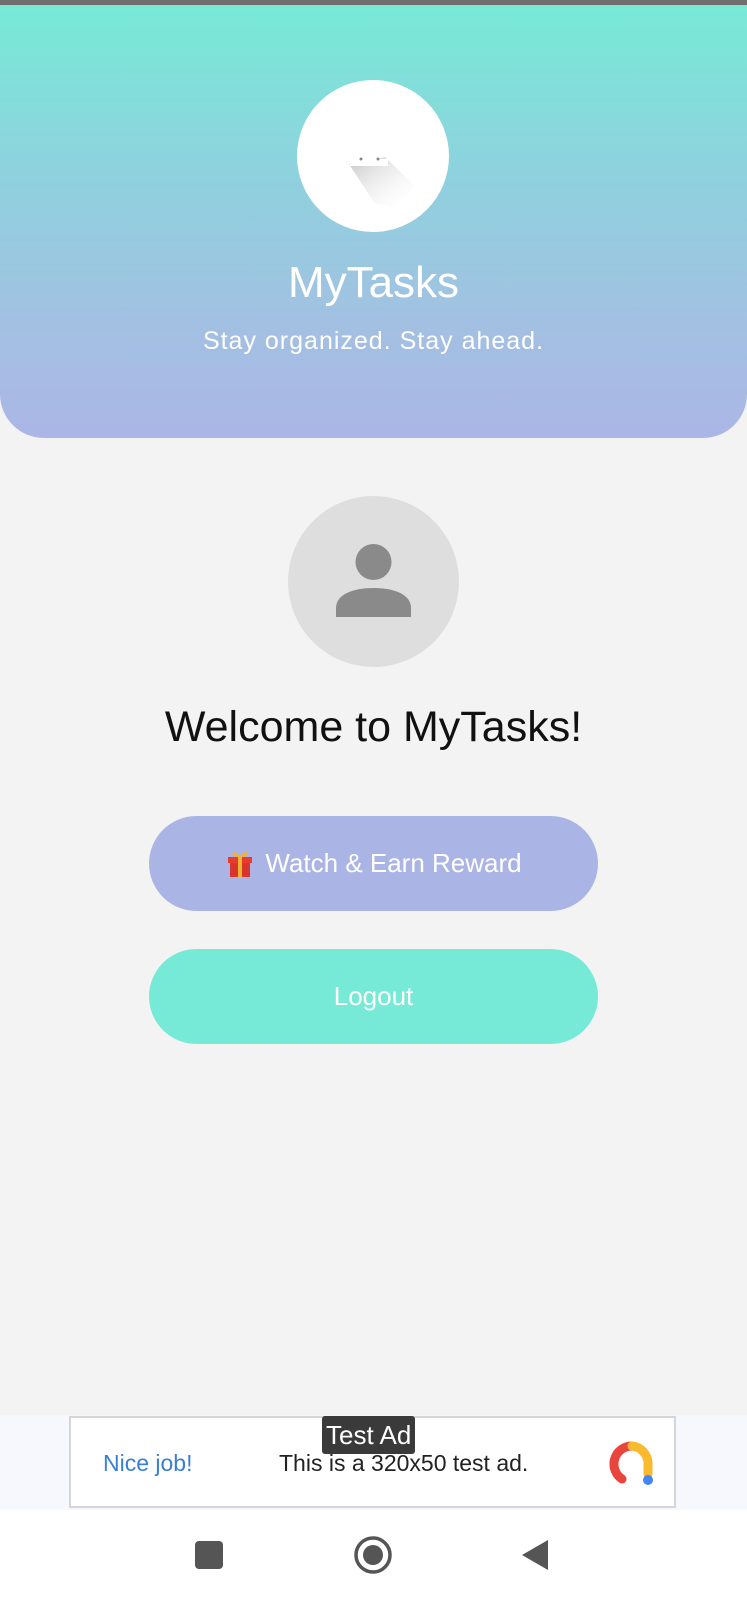 The image size is (747, 1600). I want to click on recents-button, so click(209, 1555).